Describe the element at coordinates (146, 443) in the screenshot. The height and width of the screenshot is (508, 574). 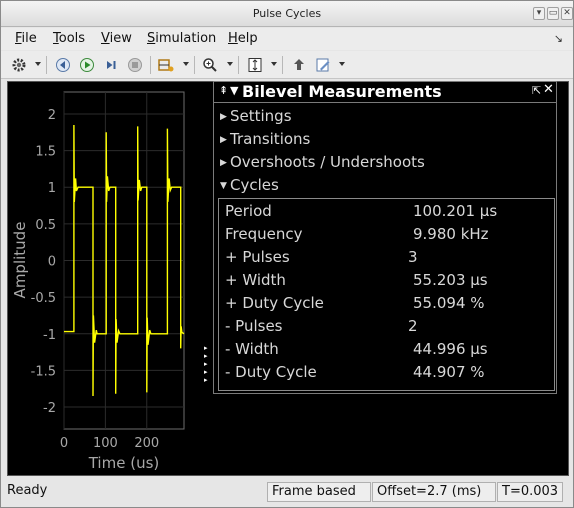
I see `x-tick-label: 200` at that location.